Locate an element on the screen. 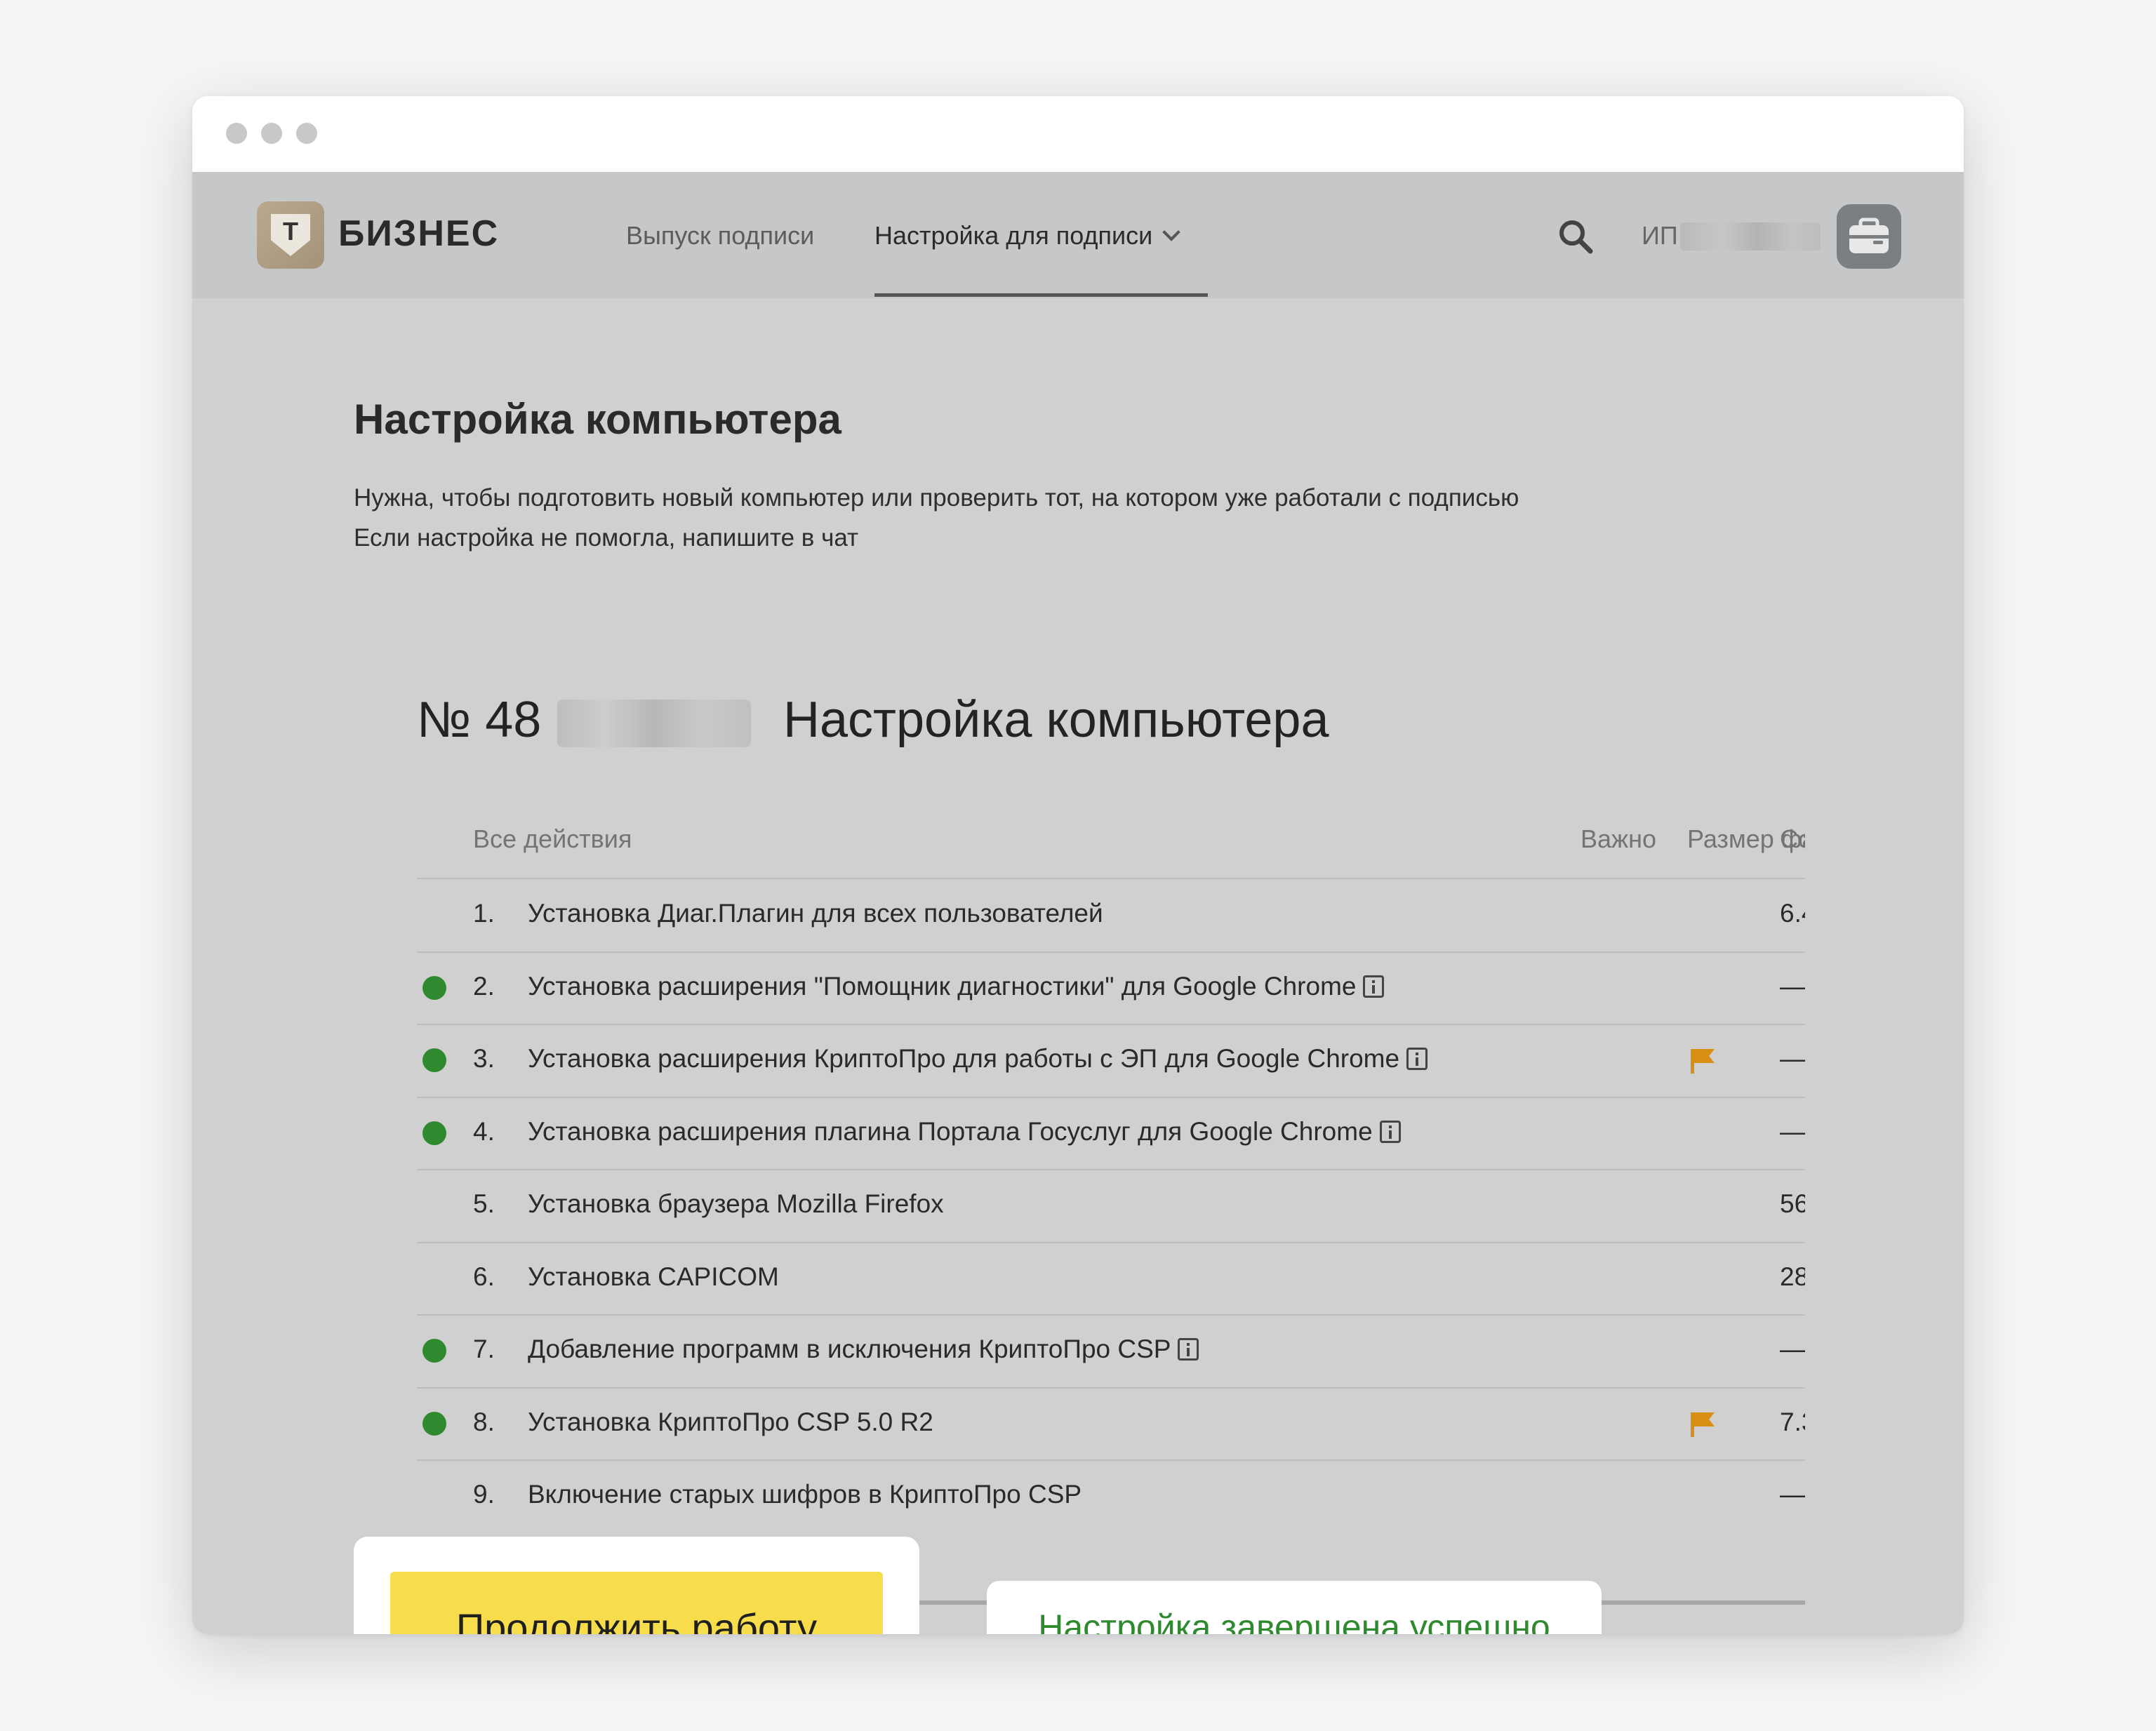  order-number-redacted is located at coordinates (654, 723).